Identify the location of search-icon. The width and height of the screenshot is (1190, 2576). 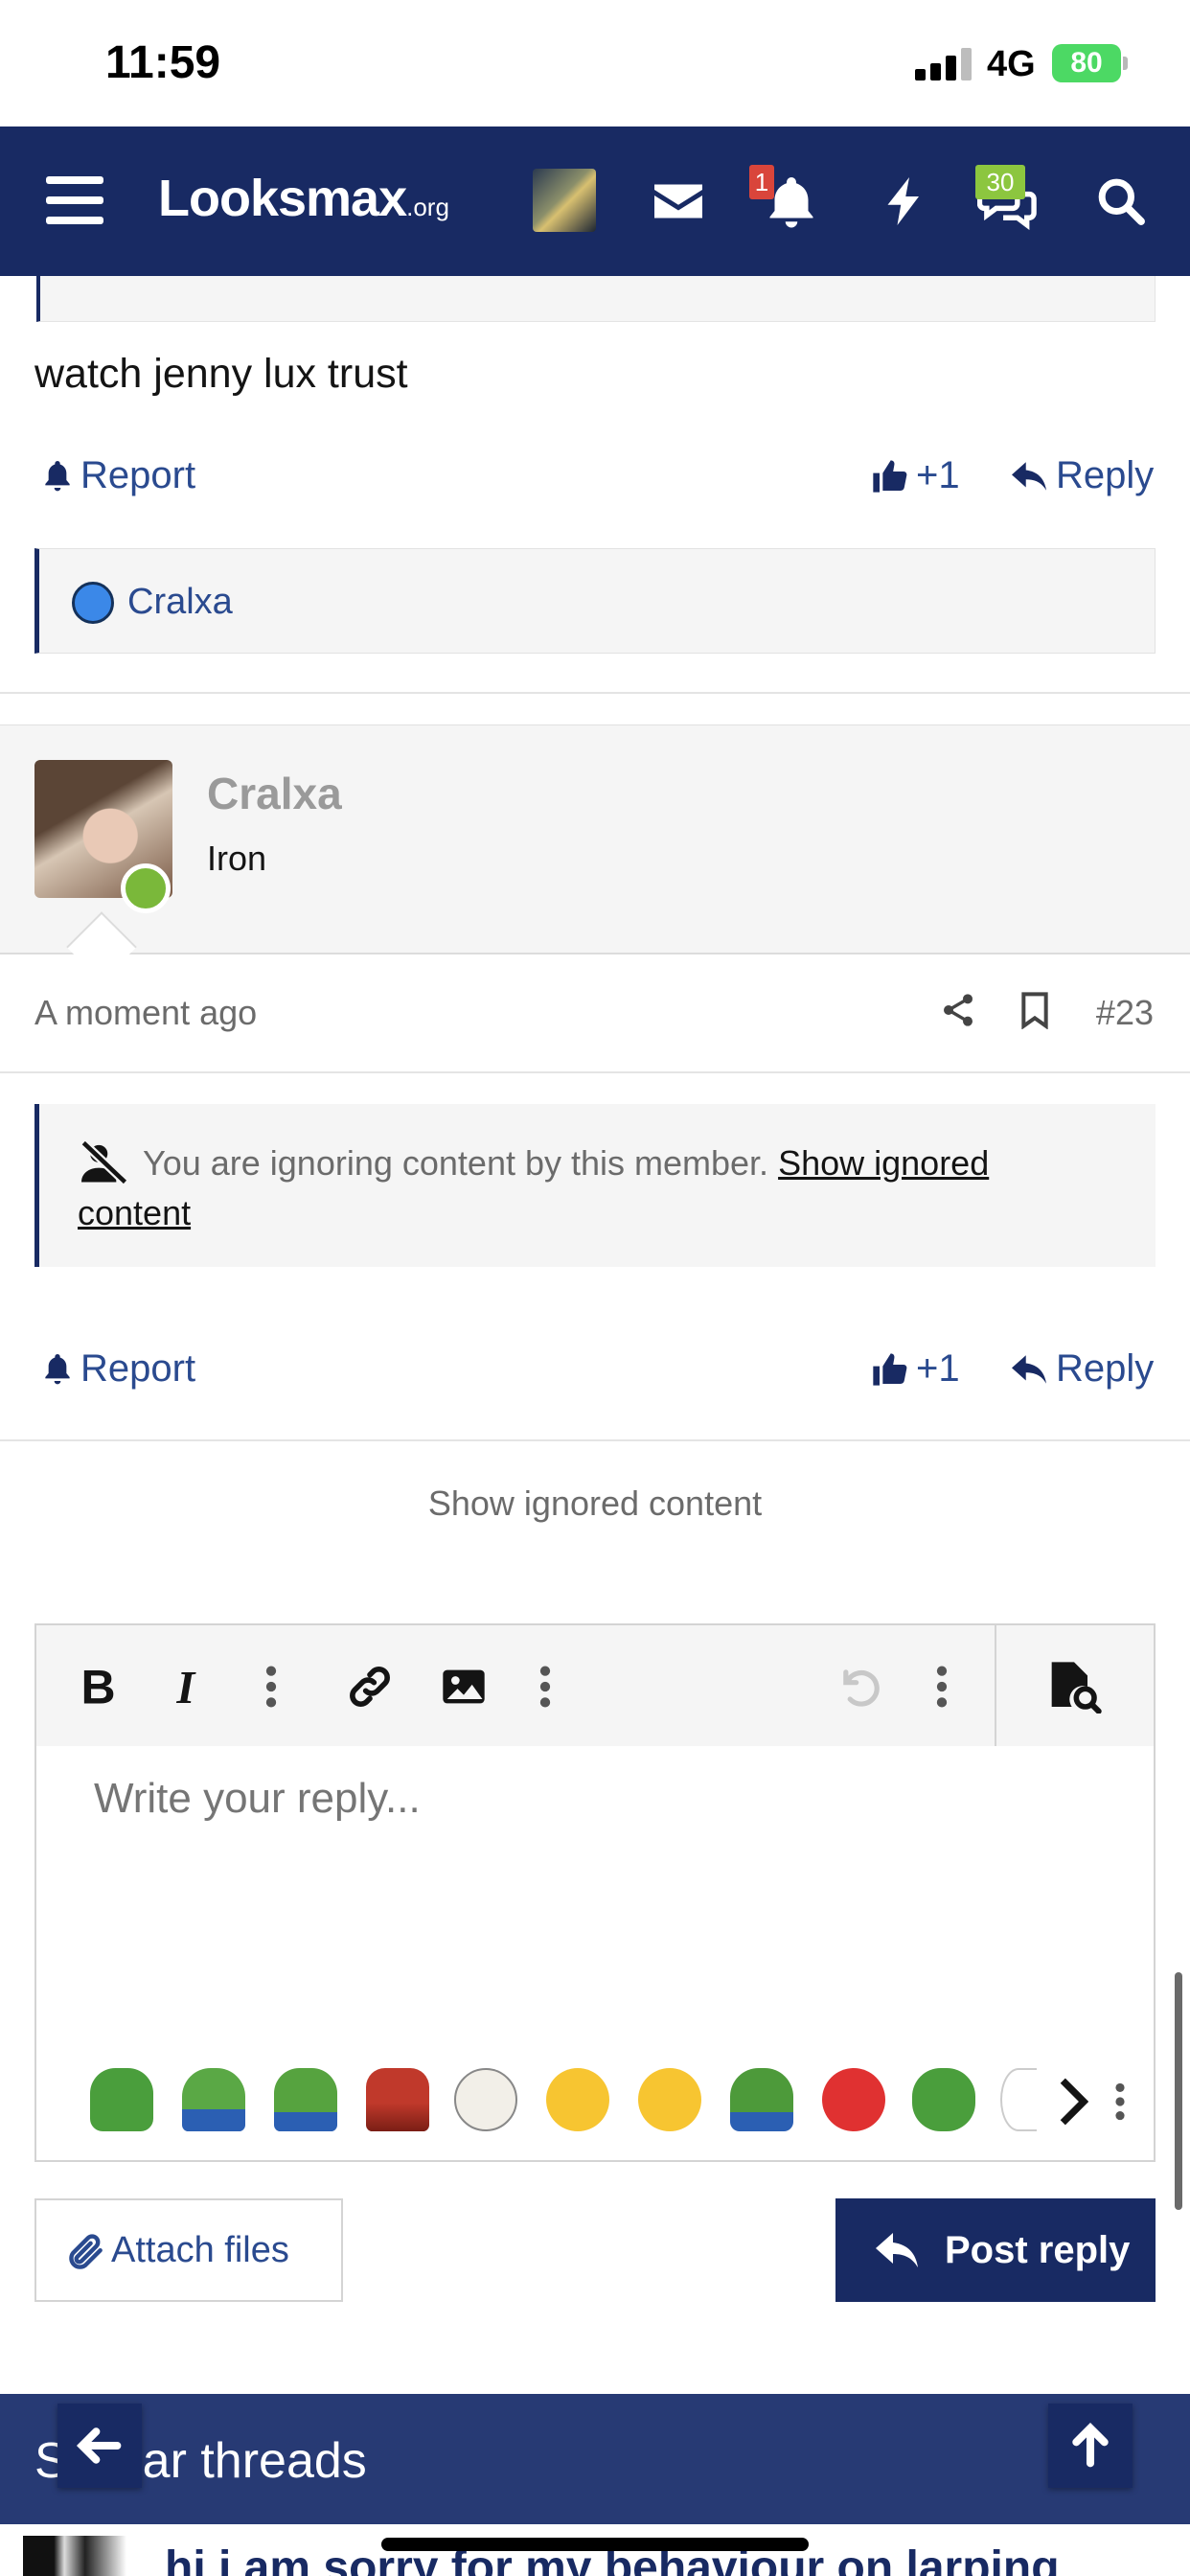
(1123, 201).